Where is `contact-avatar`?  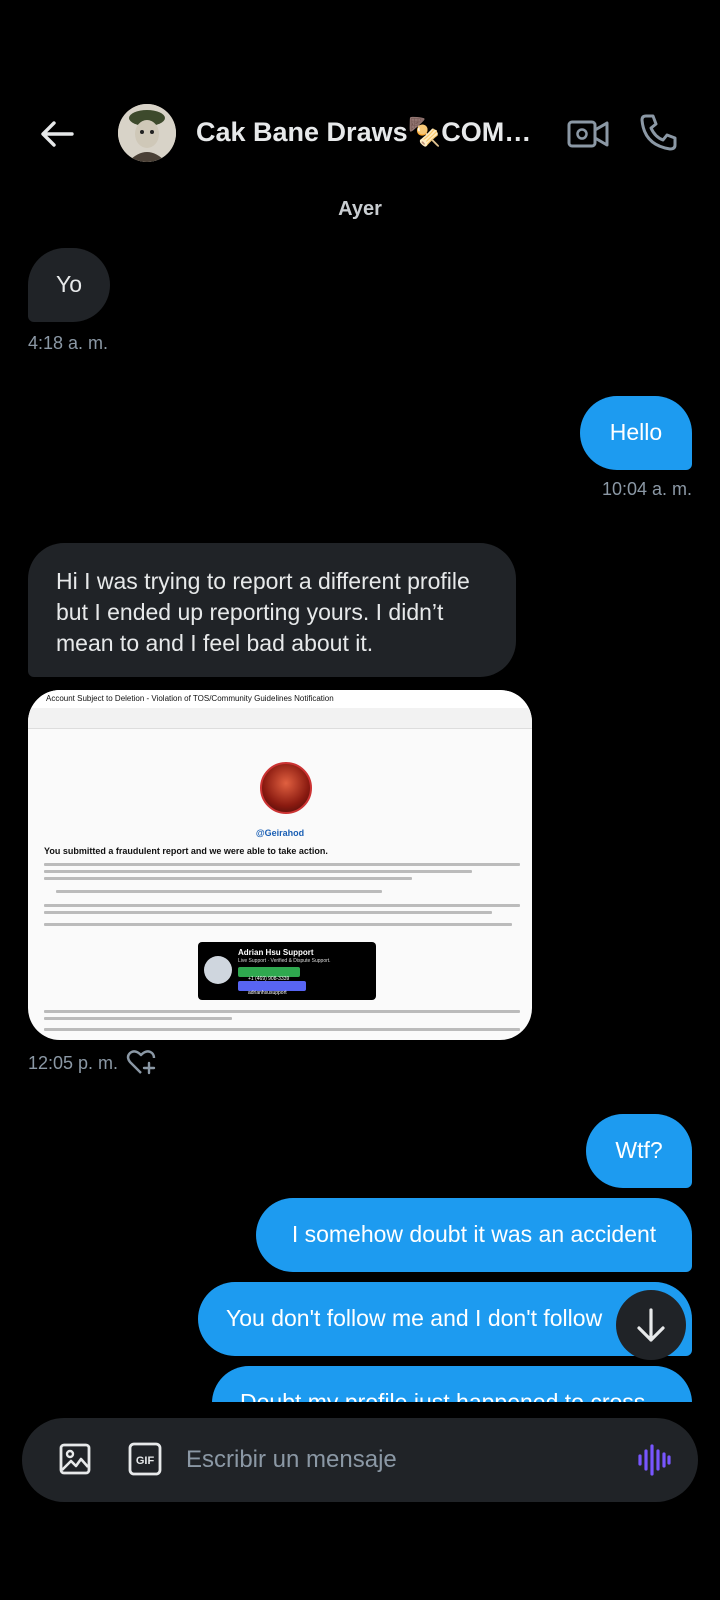
contact-avatar is located at coordinates (218, 970).